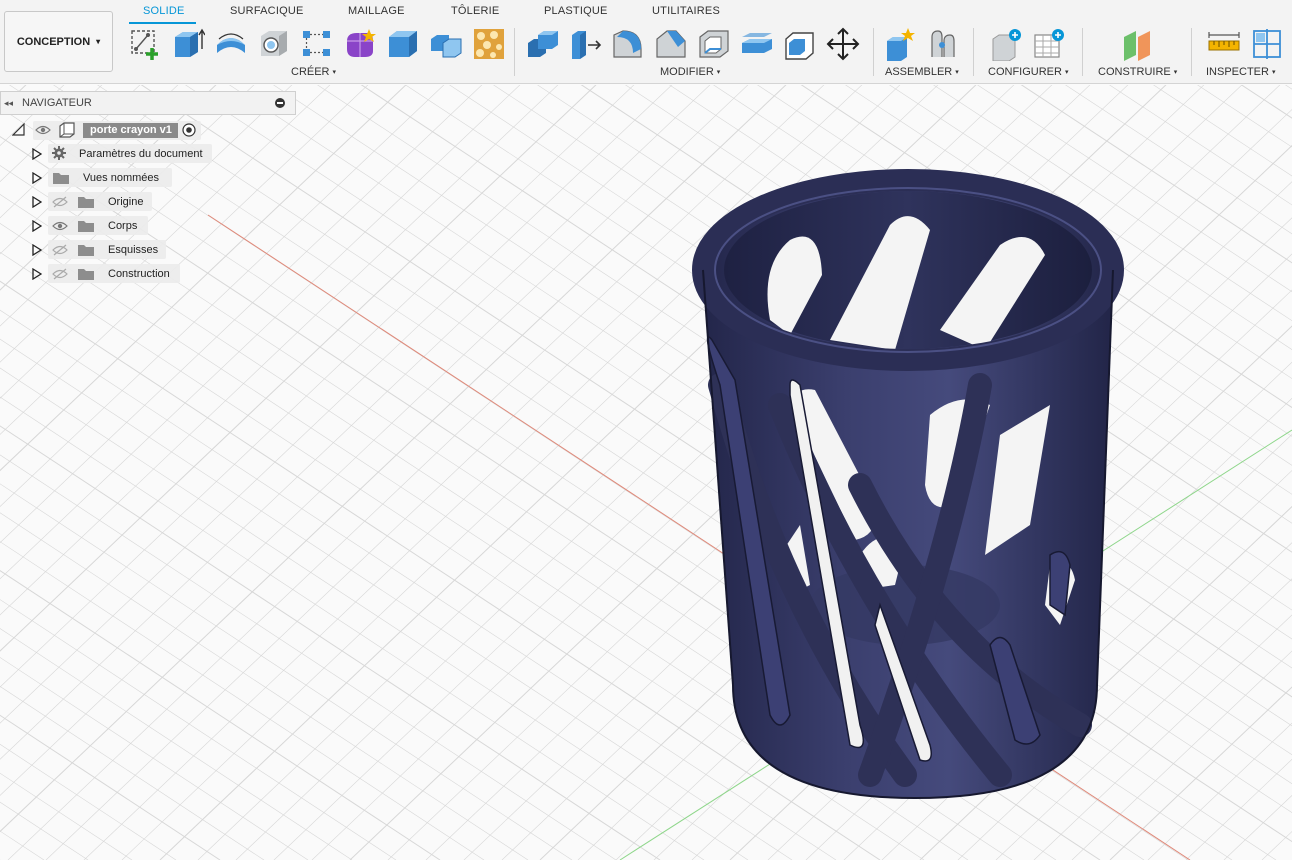  Describe the element at coordinates (628, 44) in the screenshot. I see `fillet-icon` at that location.